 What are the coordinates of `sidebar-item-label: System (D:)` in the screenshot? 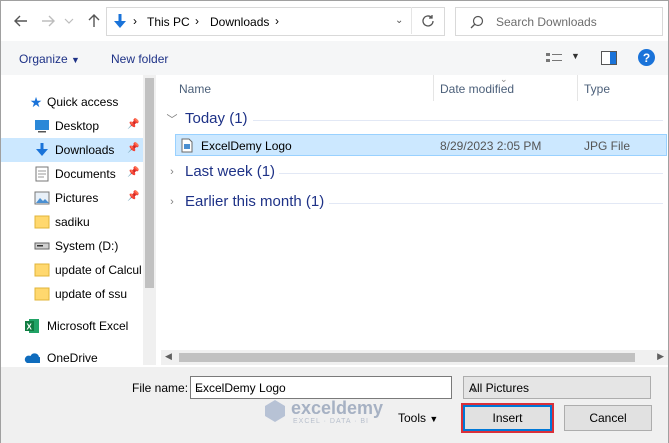 It's located at (87, 246).